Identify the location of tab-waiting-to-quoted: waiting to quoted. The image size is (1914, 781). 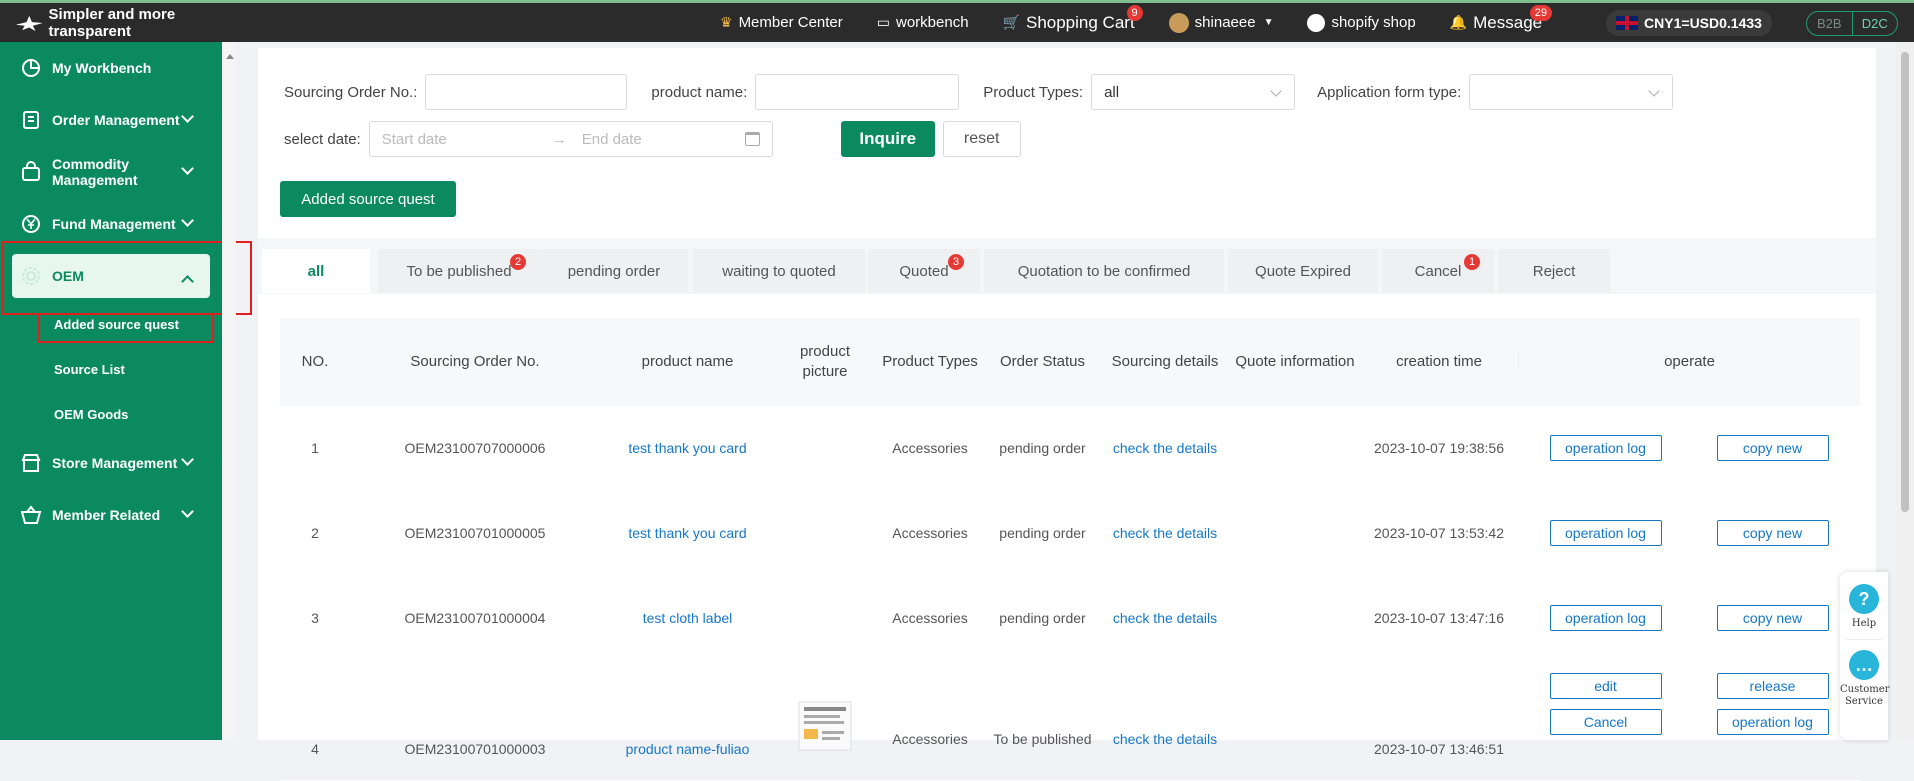
(779, 271).